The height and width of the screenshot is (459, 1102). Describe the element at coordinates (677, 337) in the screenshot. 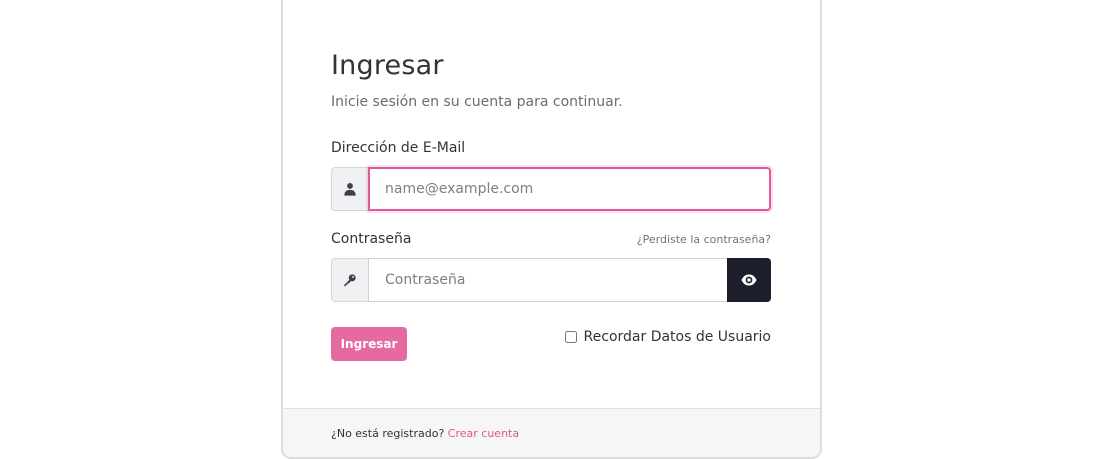

I see `remember-me-label: Recordar Datos de Usuario` at that location.